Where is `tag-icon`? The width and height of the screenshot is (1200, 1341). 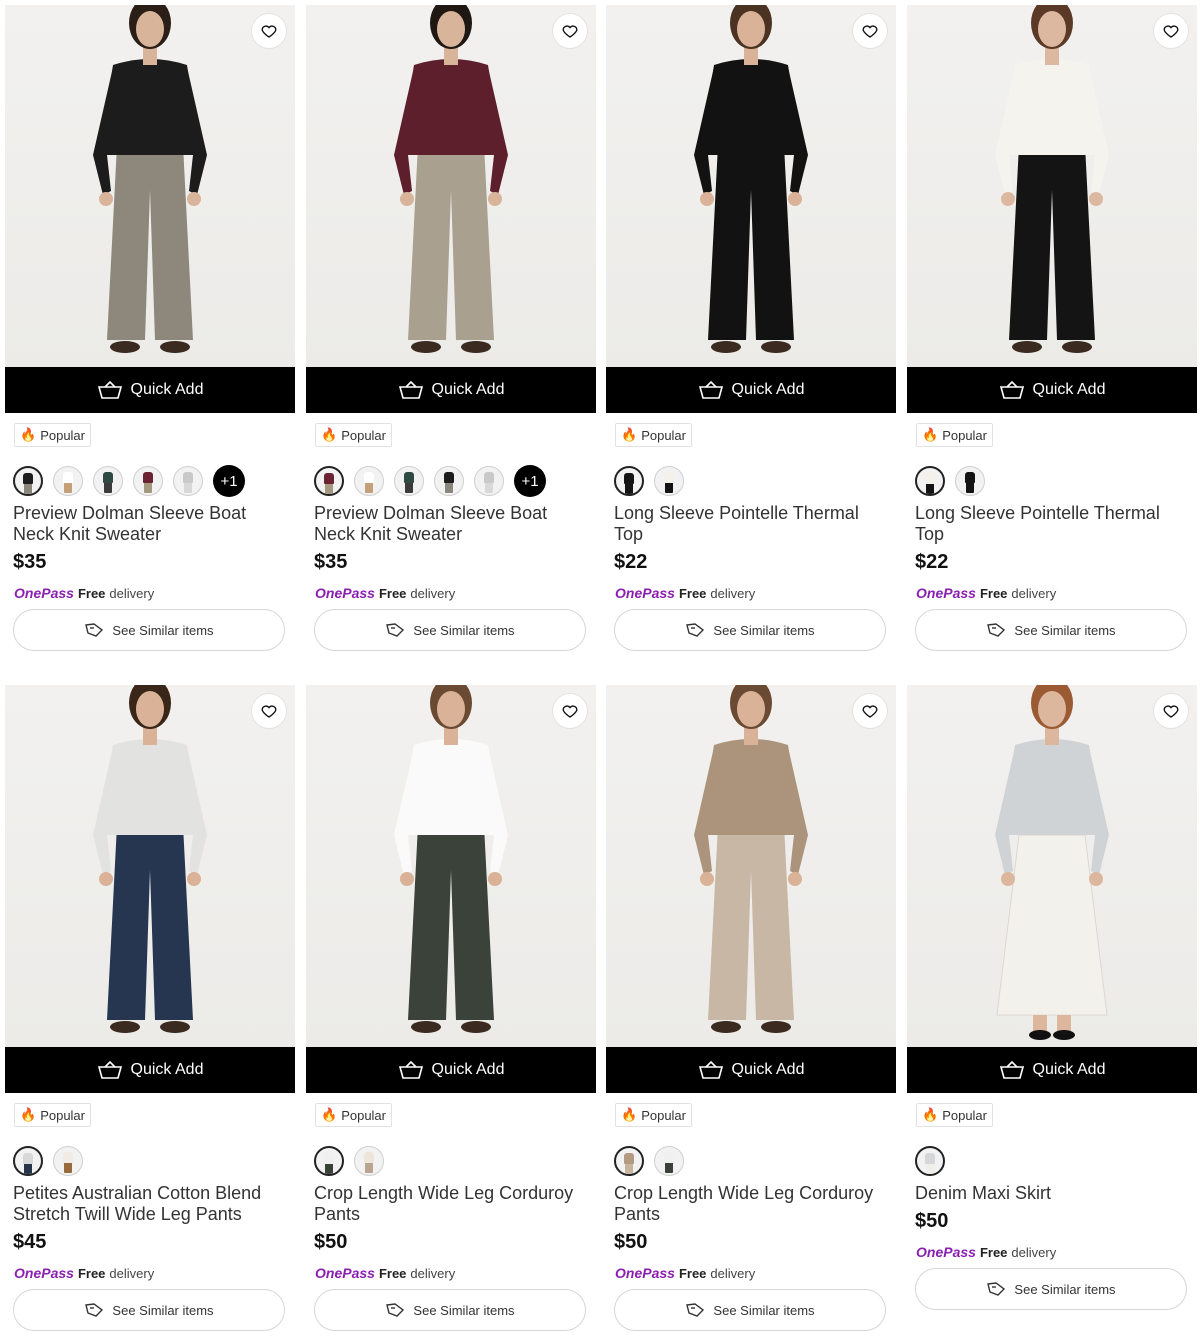 tag-icon is located at coordinates (695, 1310).